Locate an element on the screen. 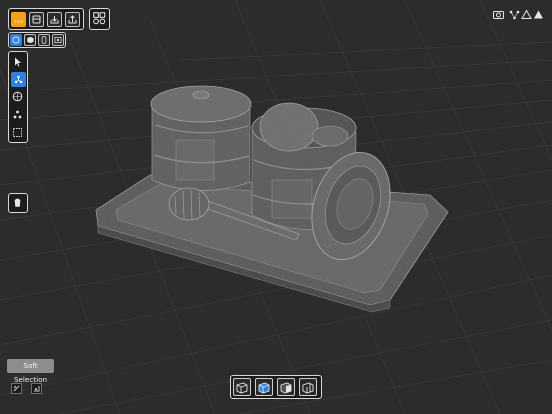  cylinder-view-icon is located at coordinates (44, 40).